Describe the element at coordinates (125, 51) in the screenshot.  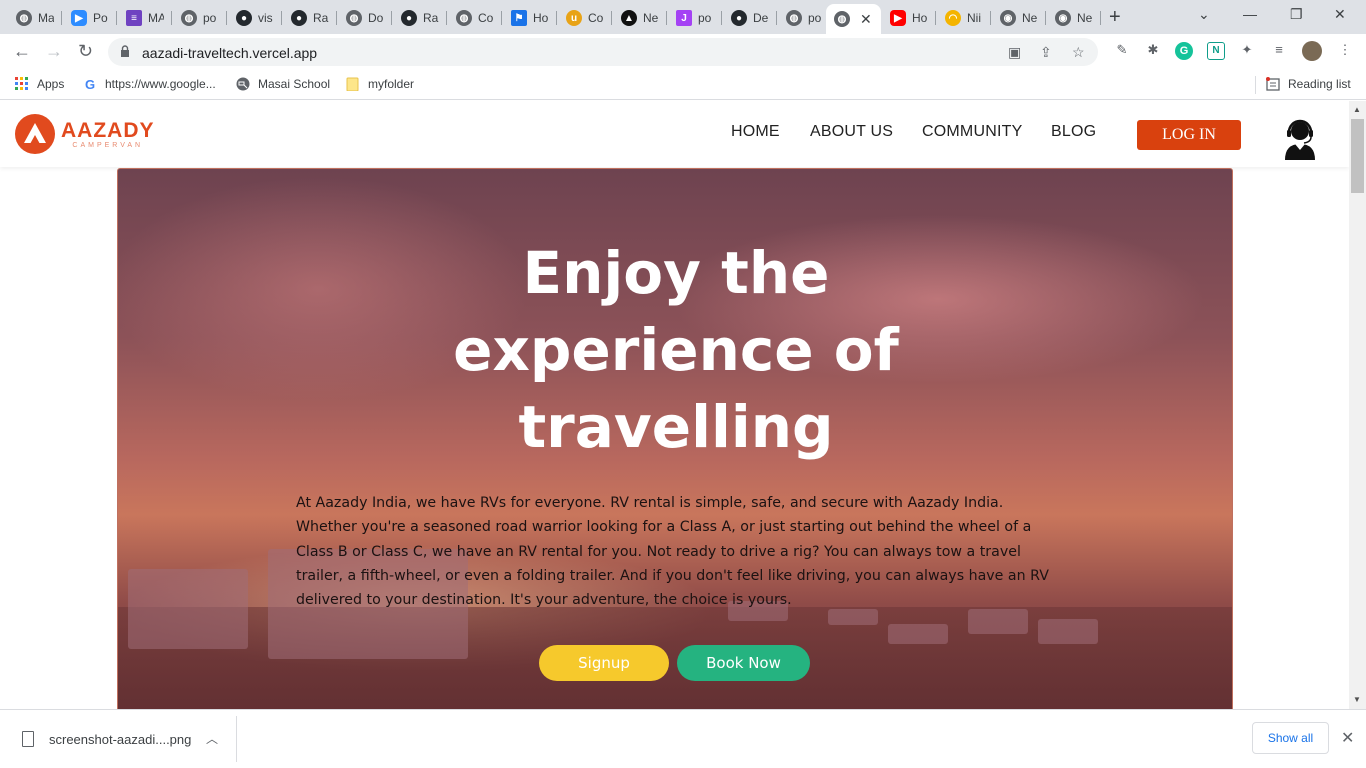
I see `lock-icon` at that location.